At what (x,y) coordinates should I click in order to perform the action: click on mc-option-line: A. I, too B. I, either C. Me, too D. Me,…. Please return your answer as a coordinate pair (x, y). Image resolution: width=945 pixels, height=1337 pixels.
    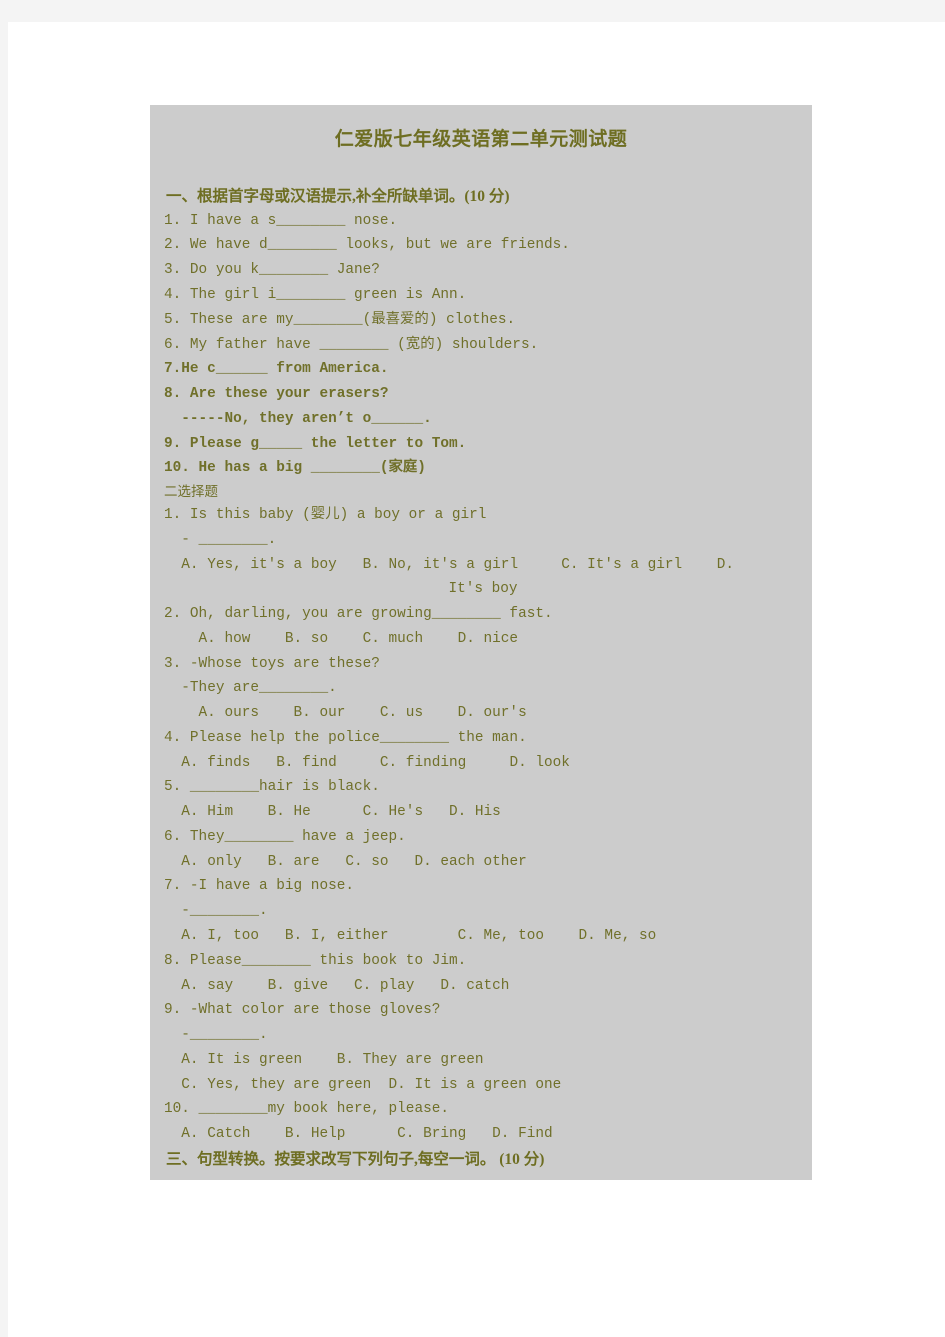
    Looking at the image, I should click on (410, 936).